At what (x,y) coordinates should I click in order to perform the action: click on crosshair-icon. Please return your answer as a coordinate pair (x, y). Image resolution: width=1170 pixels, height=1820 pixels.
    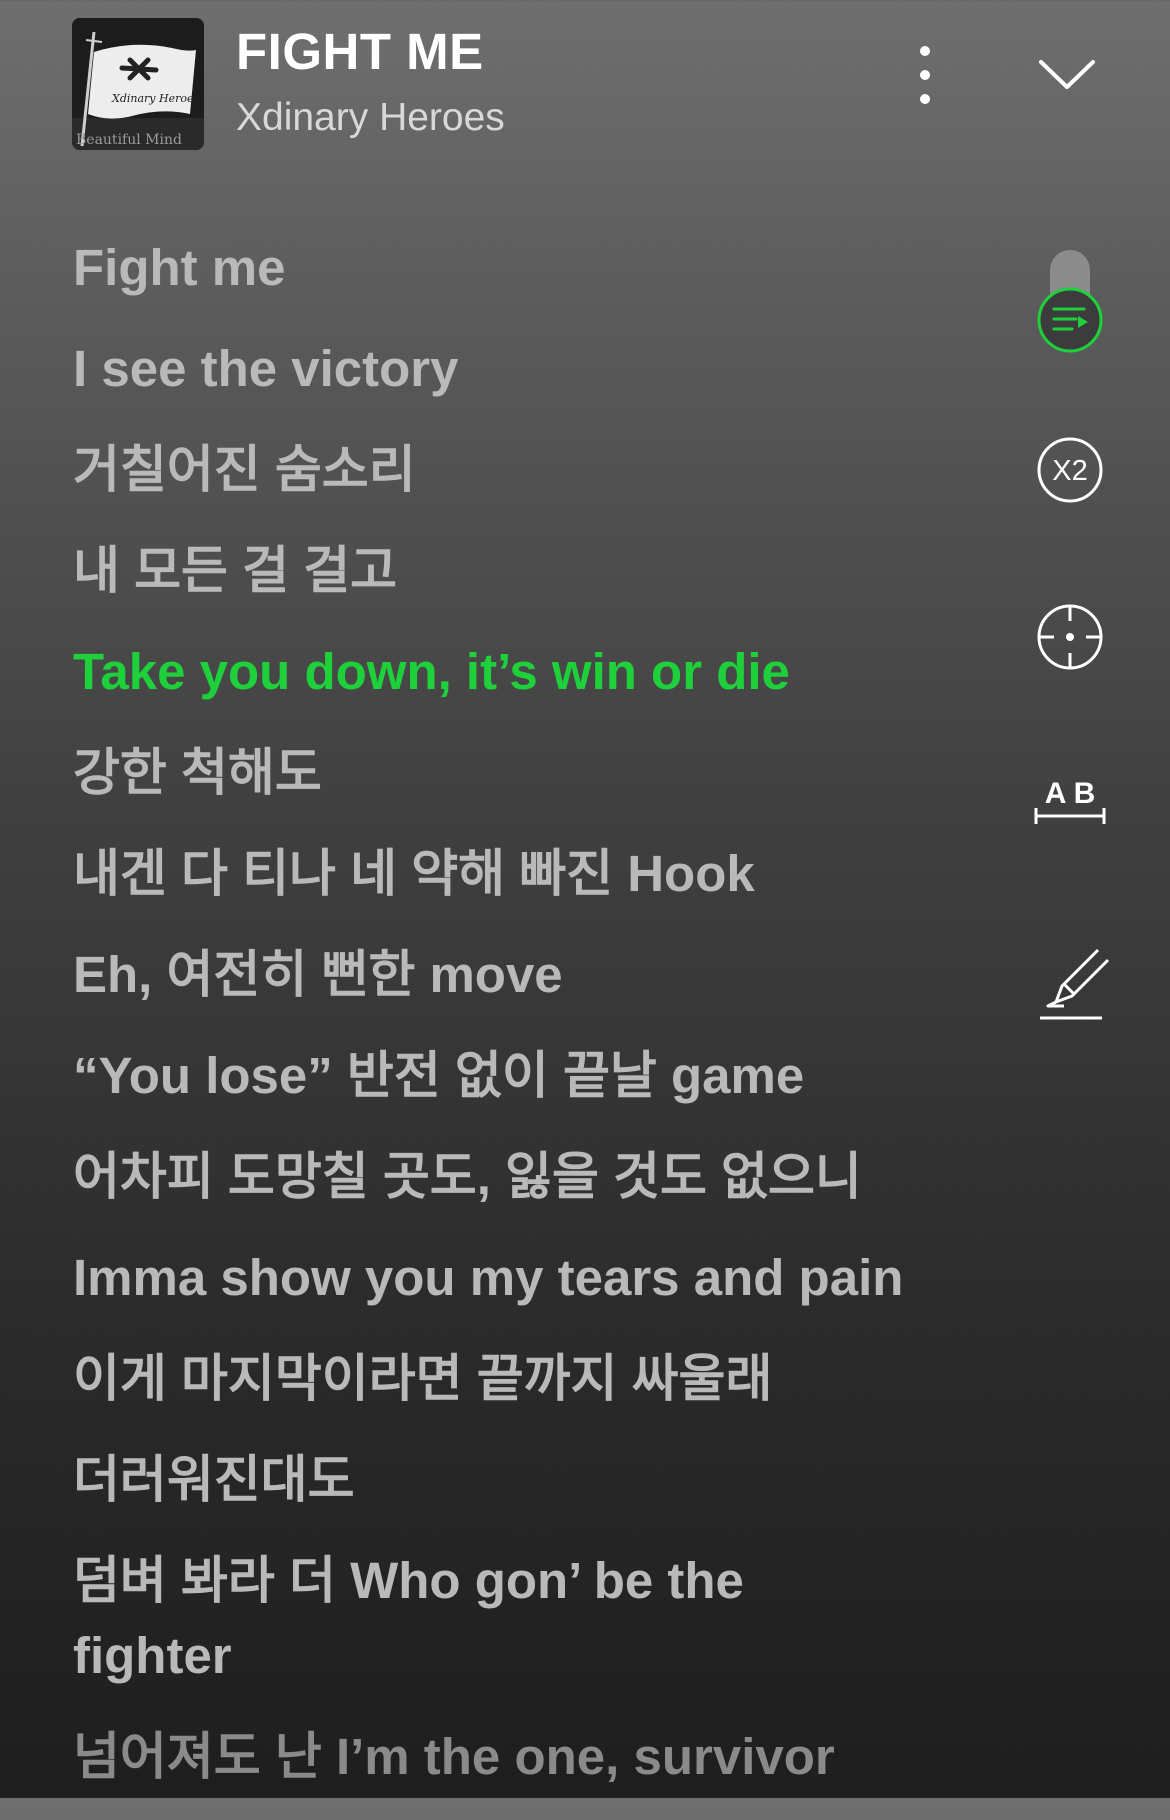
    Looking at the image, I should click on (1070, 637).